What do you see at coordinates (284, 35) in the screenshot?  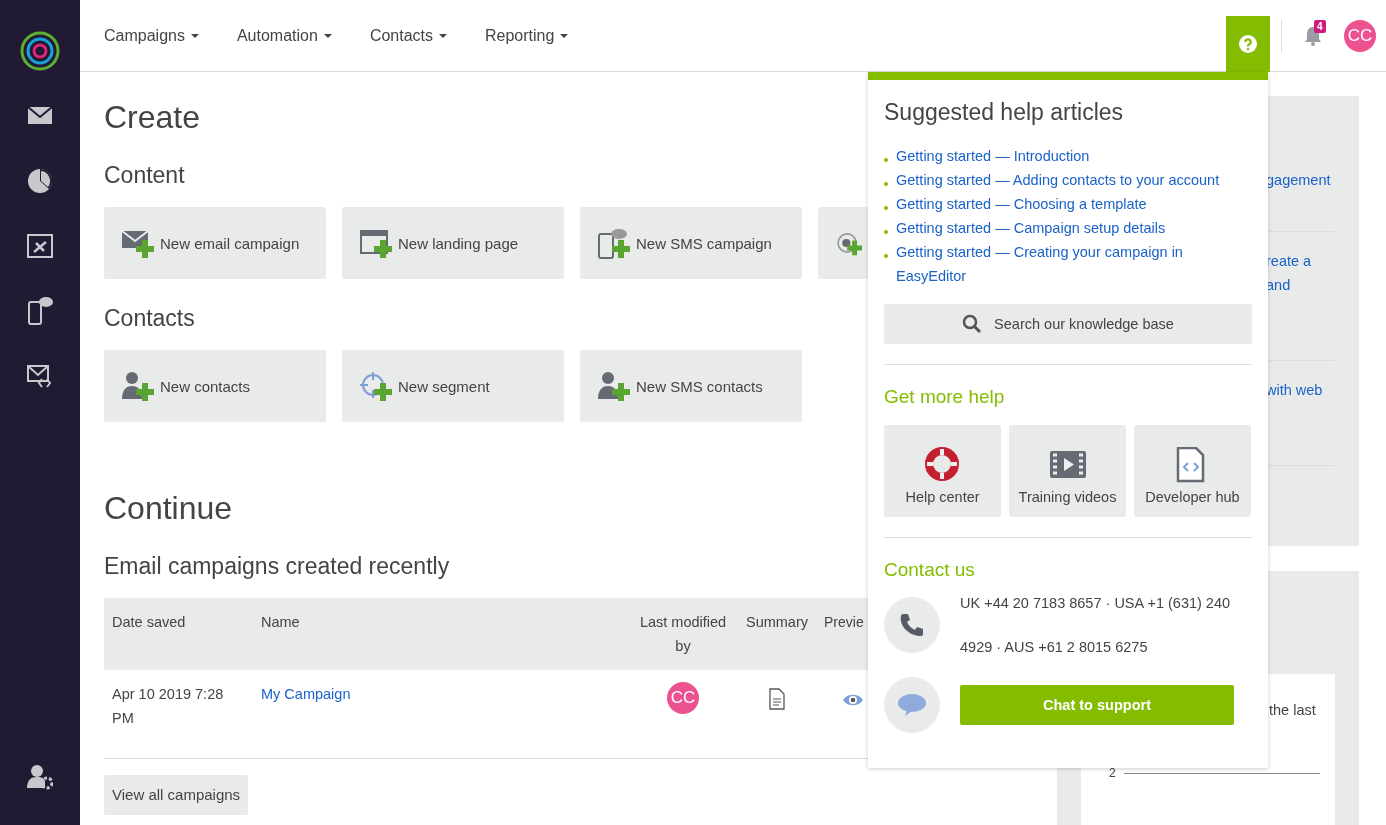 I see `nav-menu: Automation` at bounding box center [284, 35].